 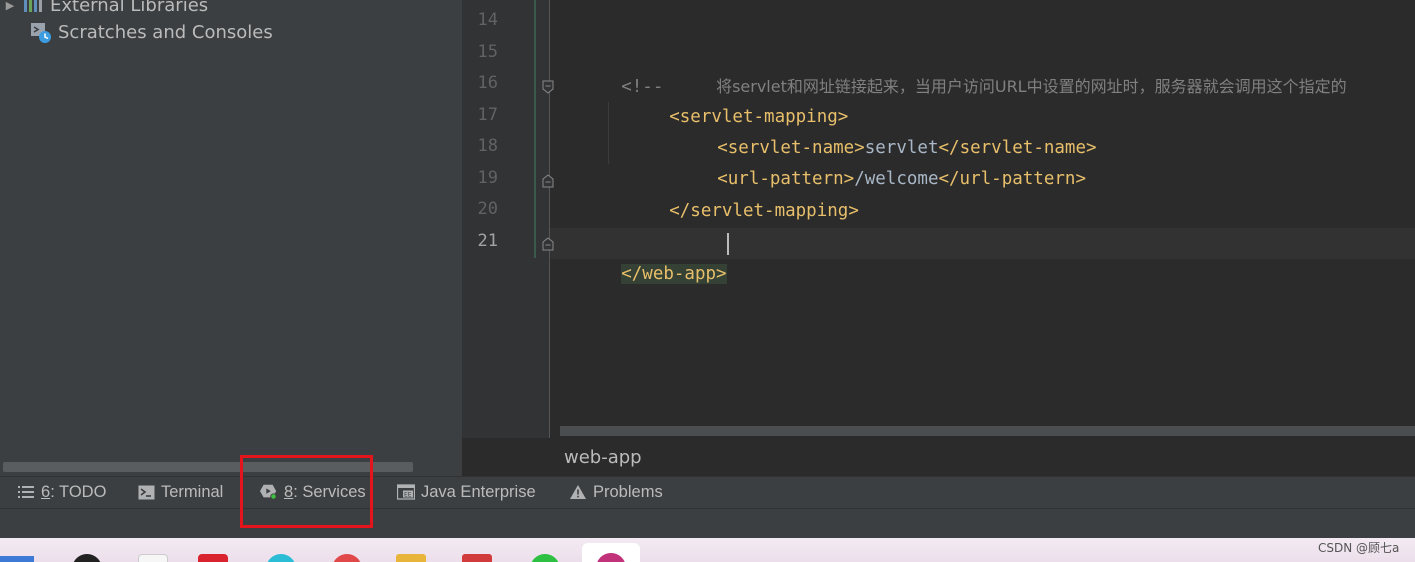 What do you see at coordinates (642, 256) in the screenshot?
I see `code-line-21: </web-app>` at bounding box center [642, 256].